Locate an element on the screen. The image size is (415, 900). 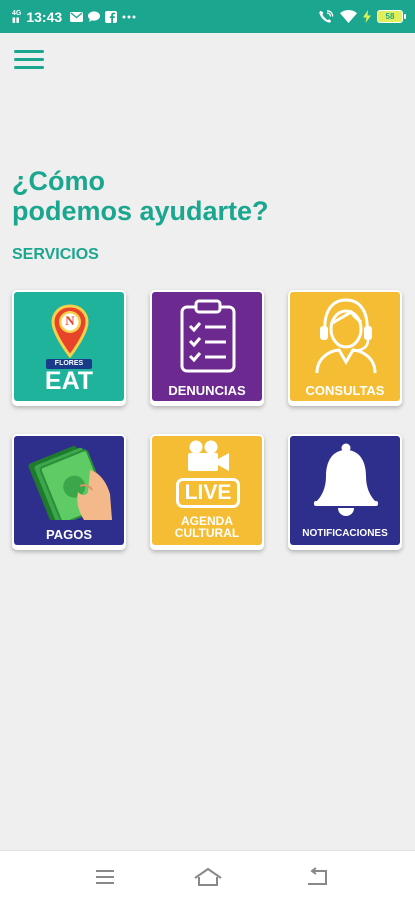
wifi-icon is located at coordinates (348, 16).